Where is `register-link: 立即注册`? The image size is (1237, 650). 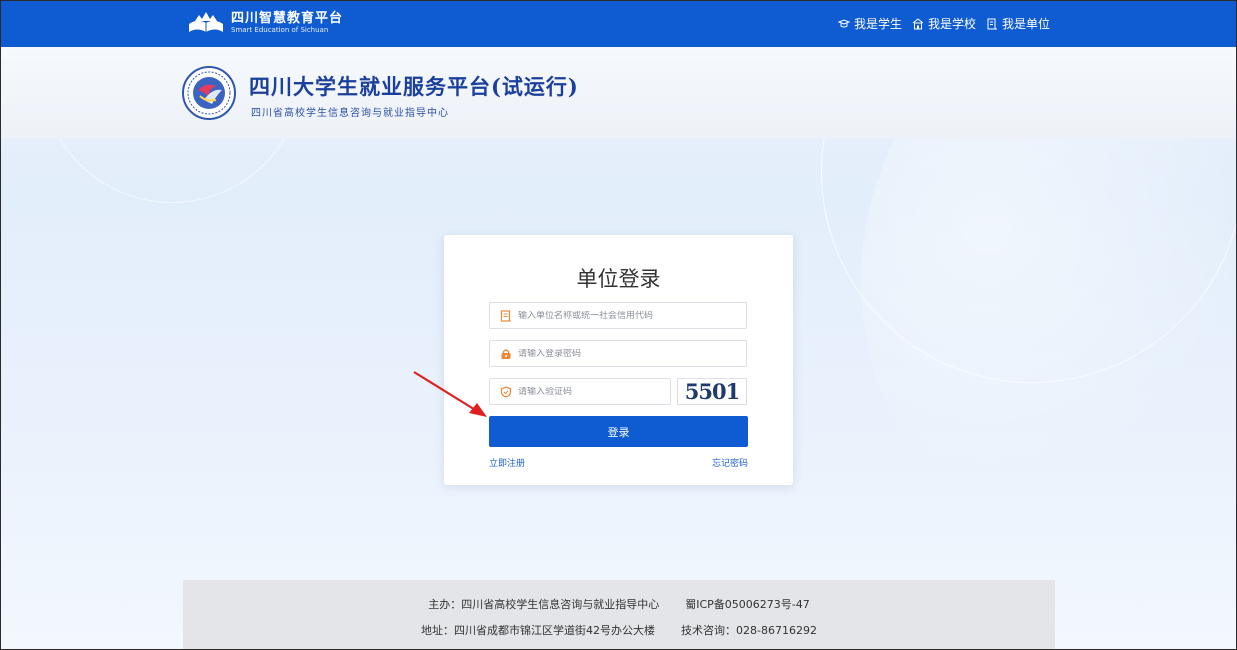
register-link: 立即注册 is located at coordinates (507, 462).